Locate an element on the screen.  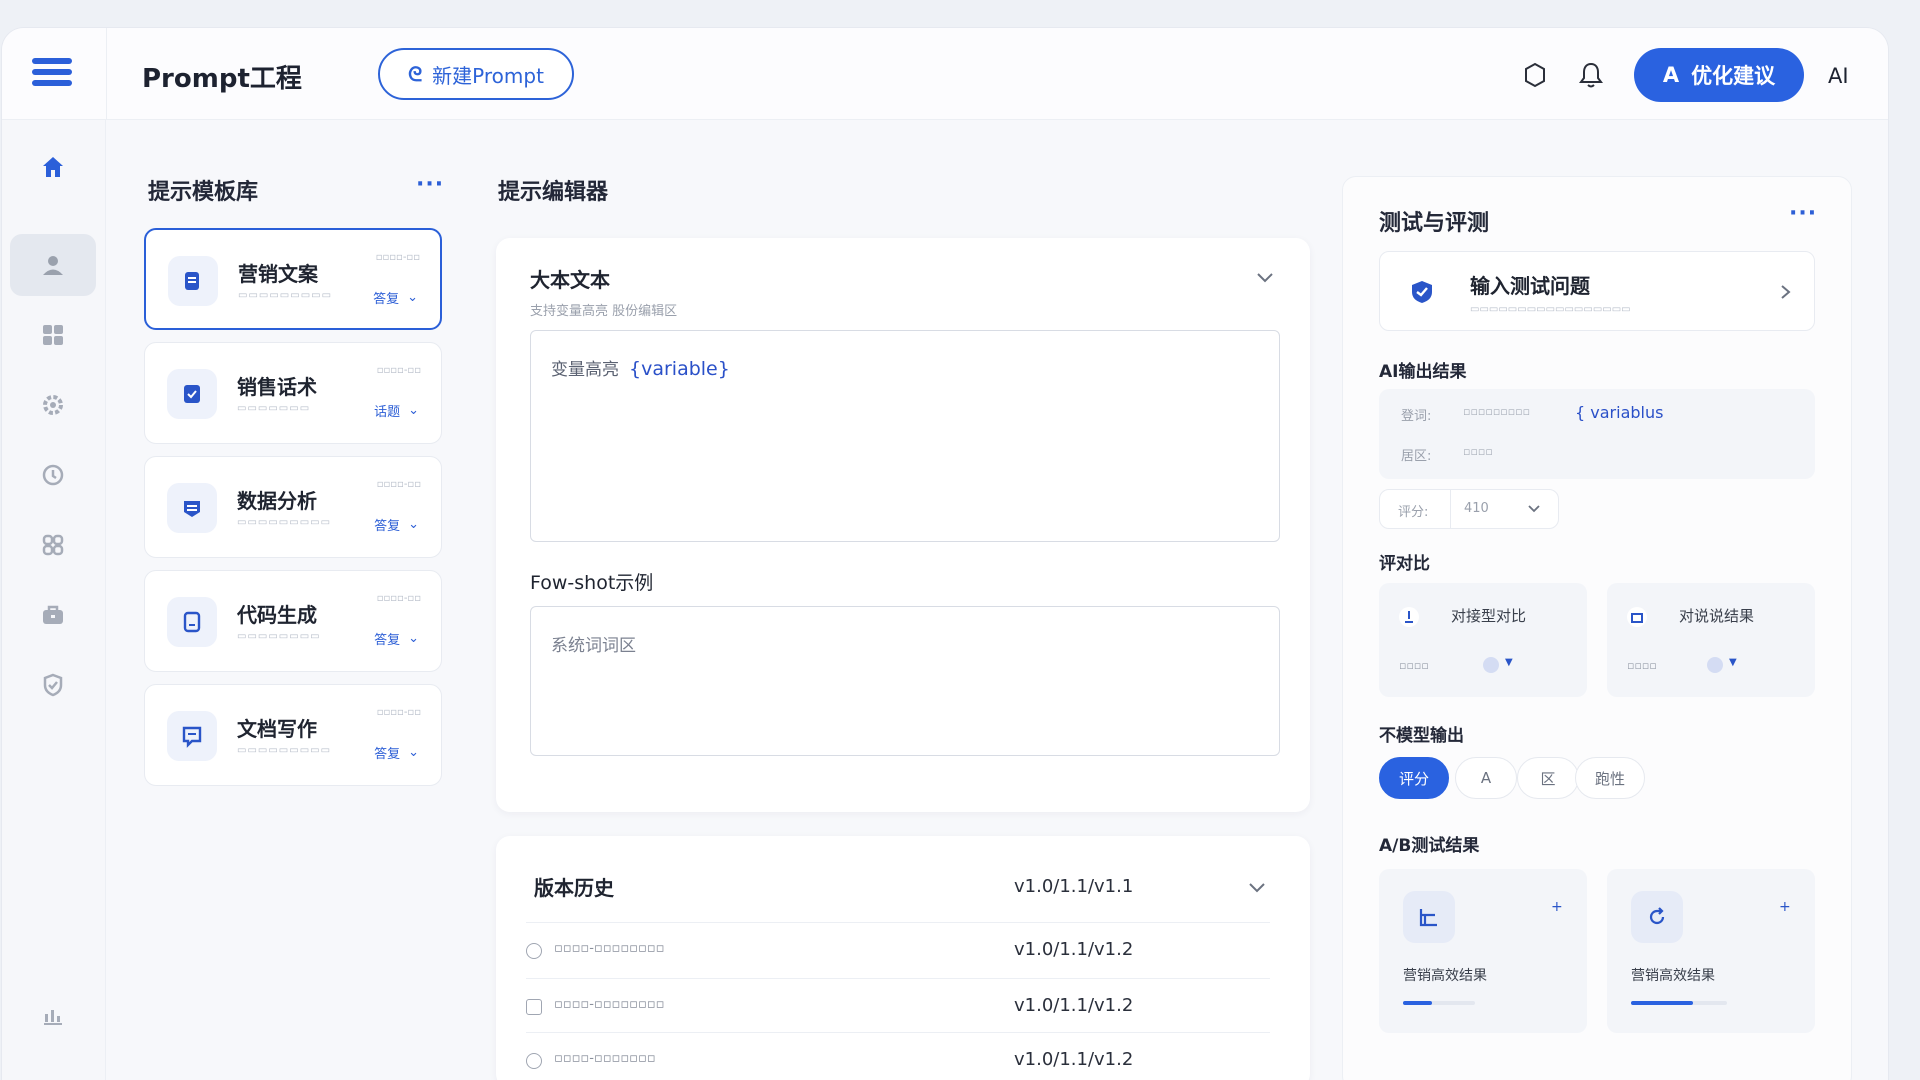
history-title: 版本历史 is located at coordinates (574, 888).